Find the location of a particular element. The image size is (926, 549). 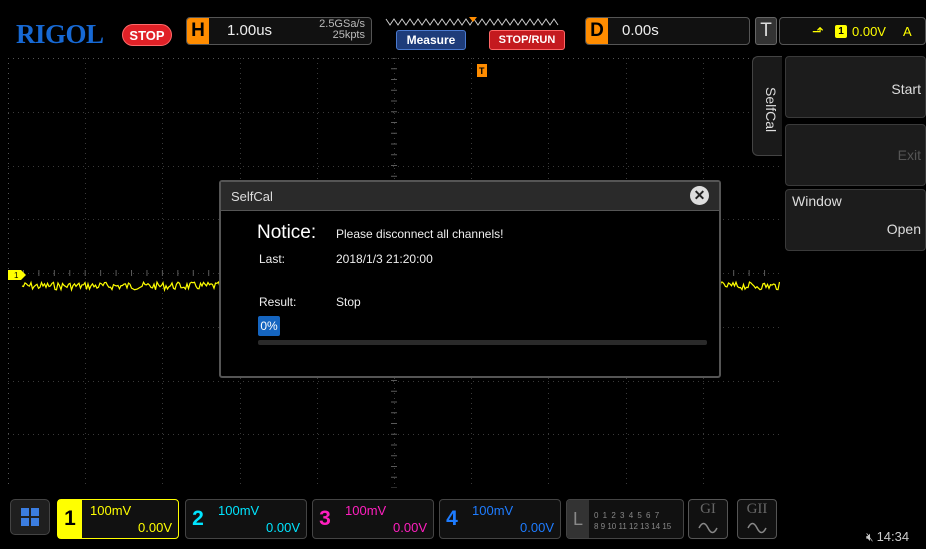

channel-2-offset: 0.00V is located at coordinates (283, 527).